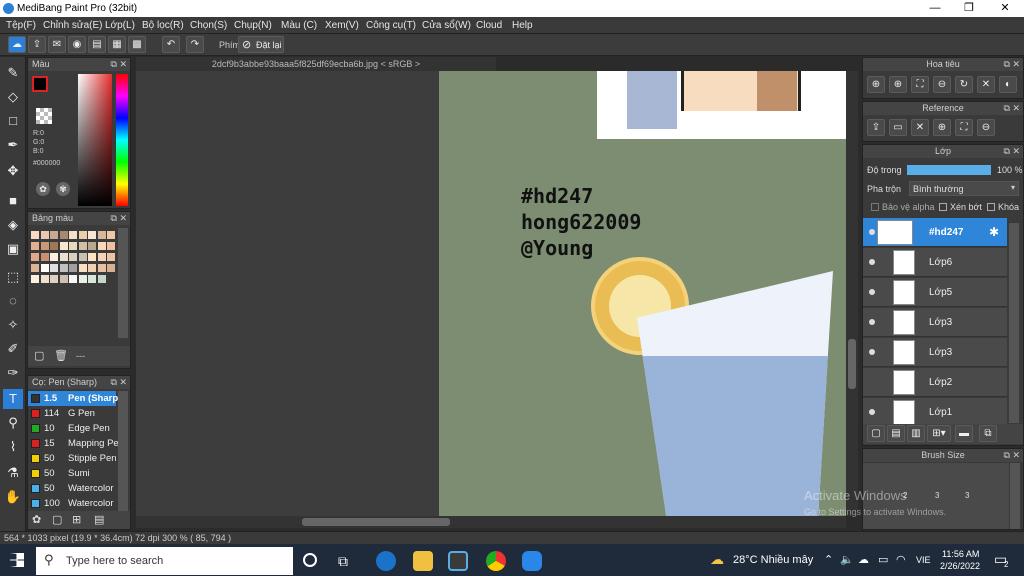  Describe the element at coordinates (935, 322) in the screenshot. I see `layer-row: Lớp3` at that location.